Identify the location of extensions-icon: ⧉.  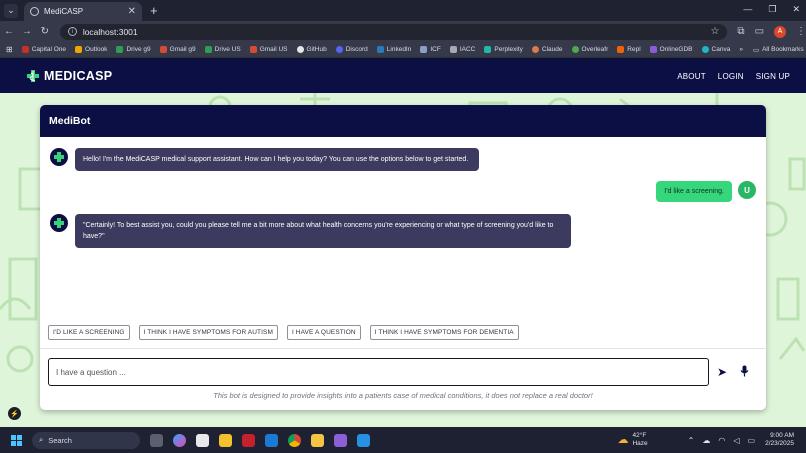
(740, 31).